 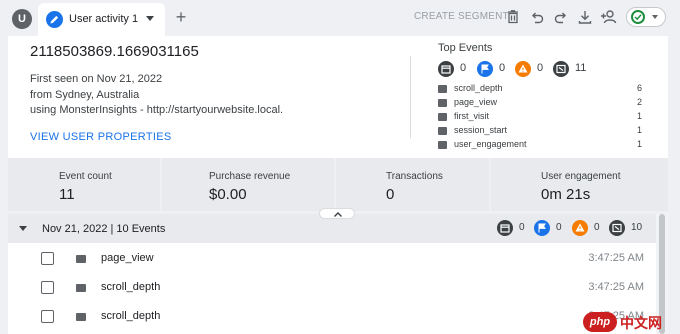 I want to click on metric-label: Purchase revenue, so click(x=250, y=176).